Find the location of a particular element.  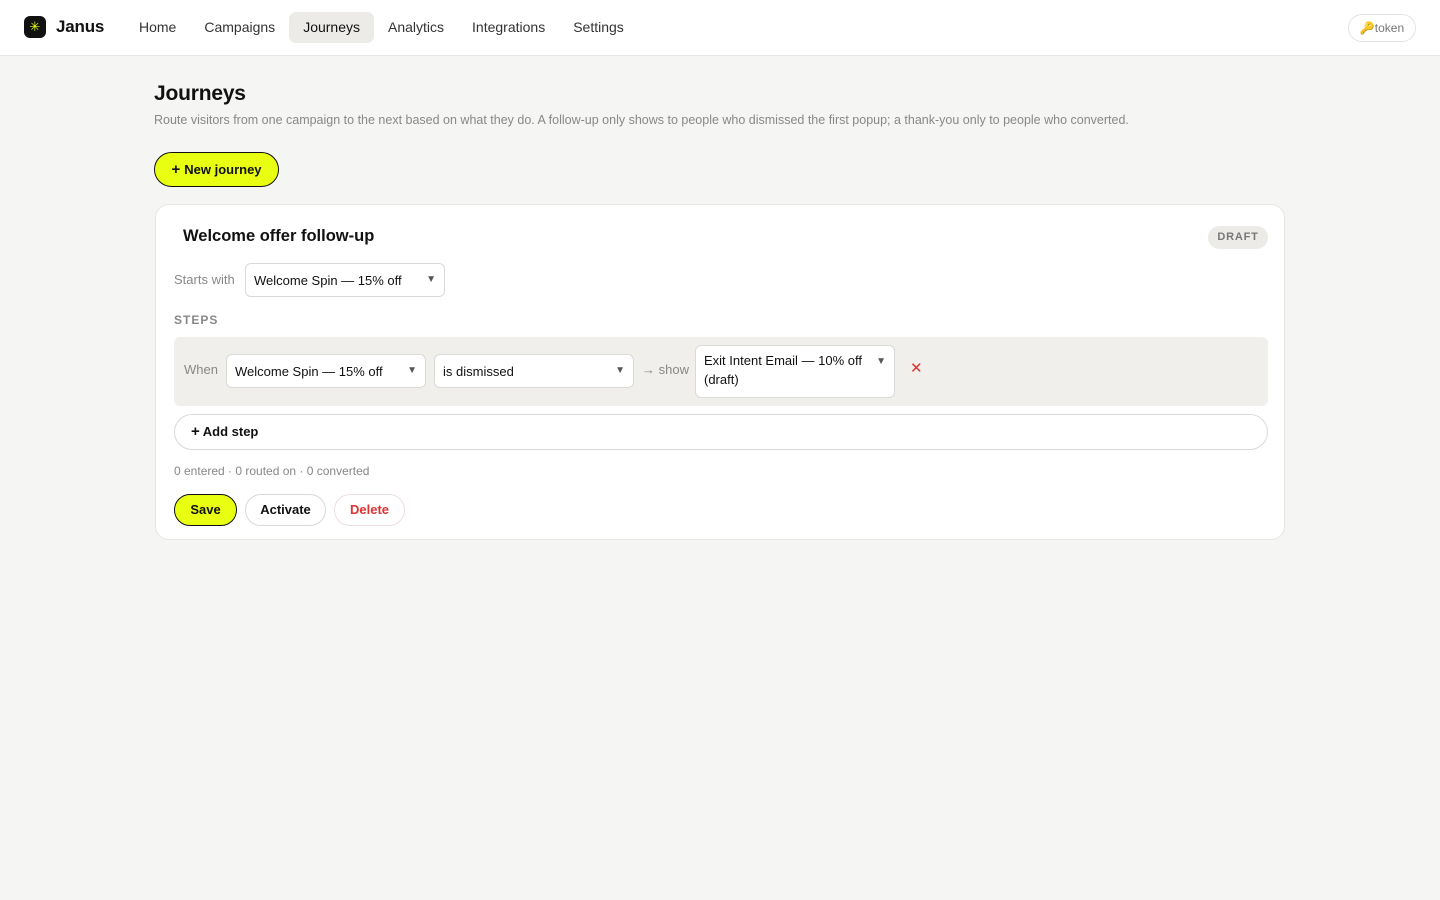

starts-with-label: Starts with is located at coordinates (204, 279).